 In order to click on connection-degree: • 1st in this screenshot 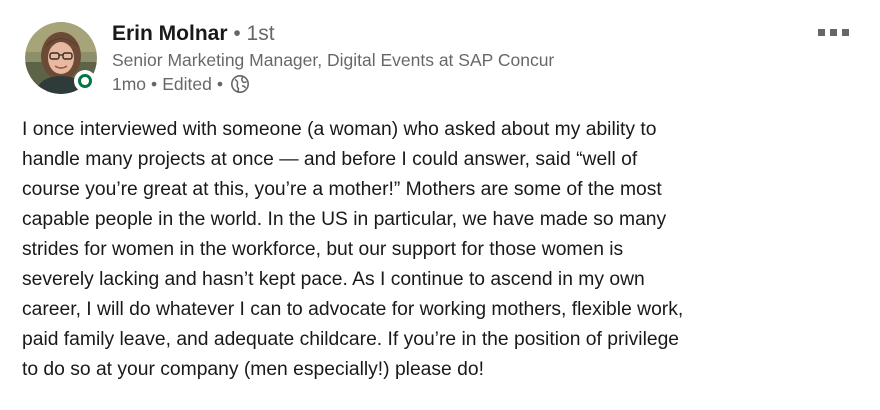, I will do `click(254, 33)`.